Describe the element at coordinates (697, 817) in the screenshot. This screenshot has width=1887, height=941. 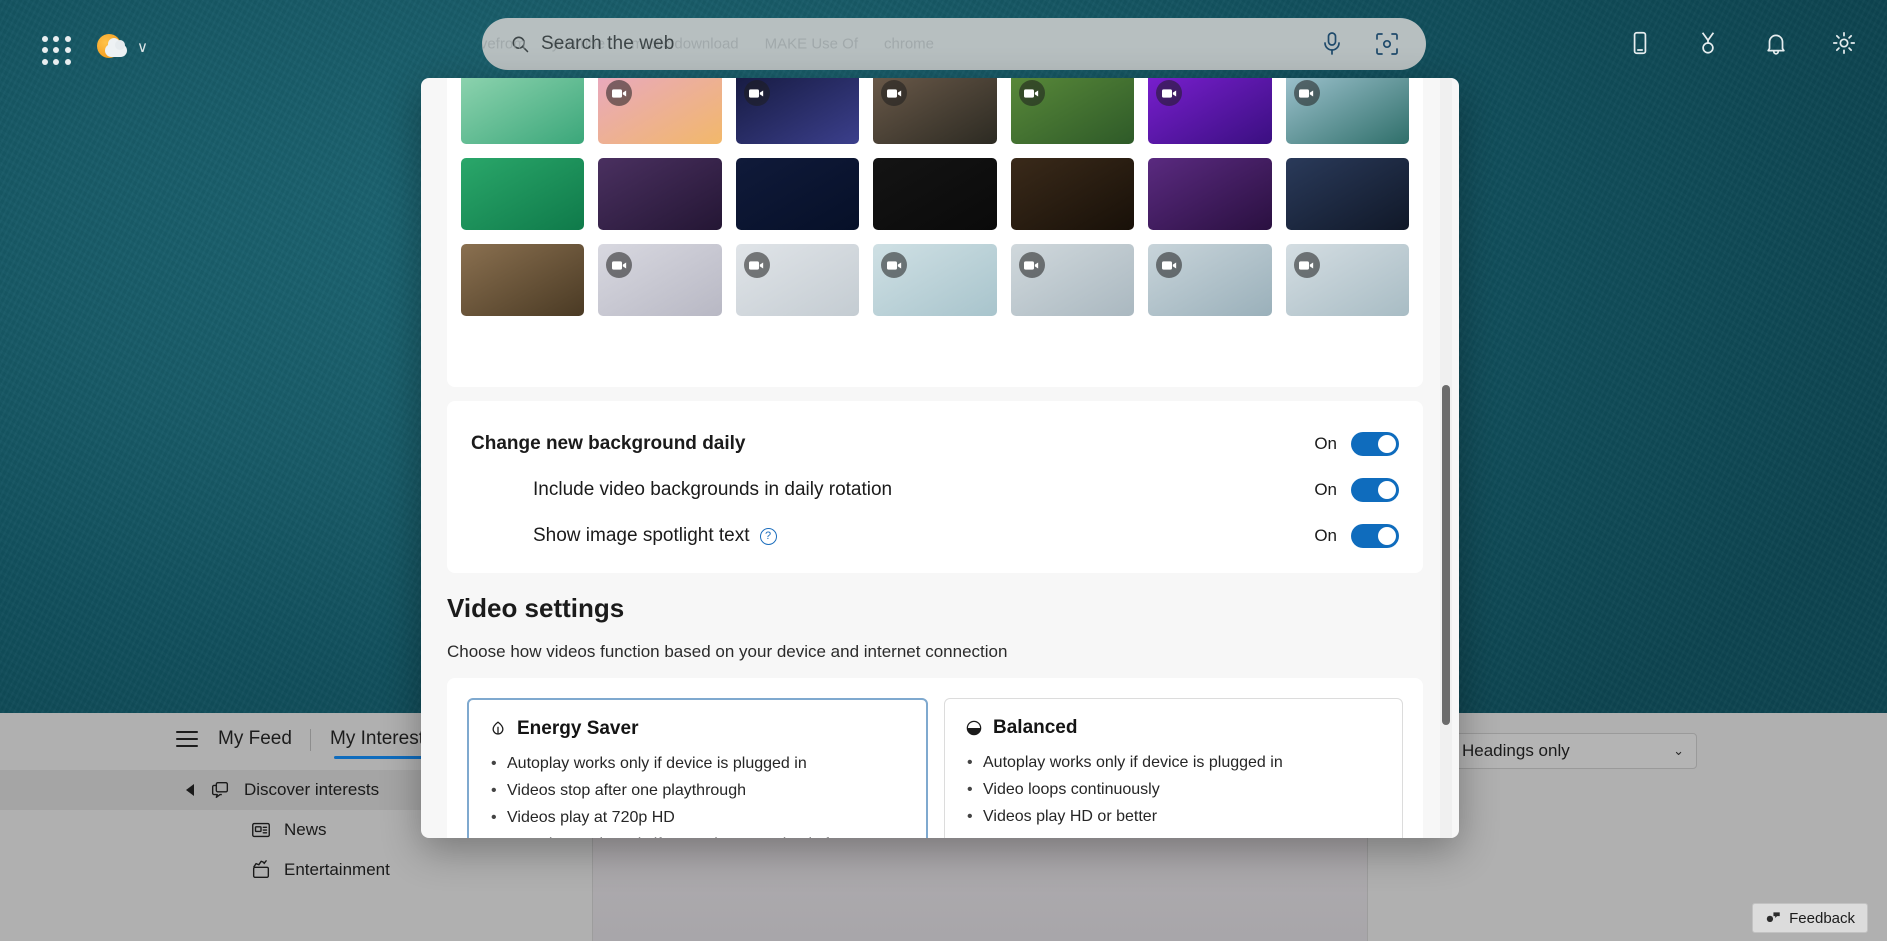
I see `video-mode-bullet: Videos play at 720p HD` at that location.